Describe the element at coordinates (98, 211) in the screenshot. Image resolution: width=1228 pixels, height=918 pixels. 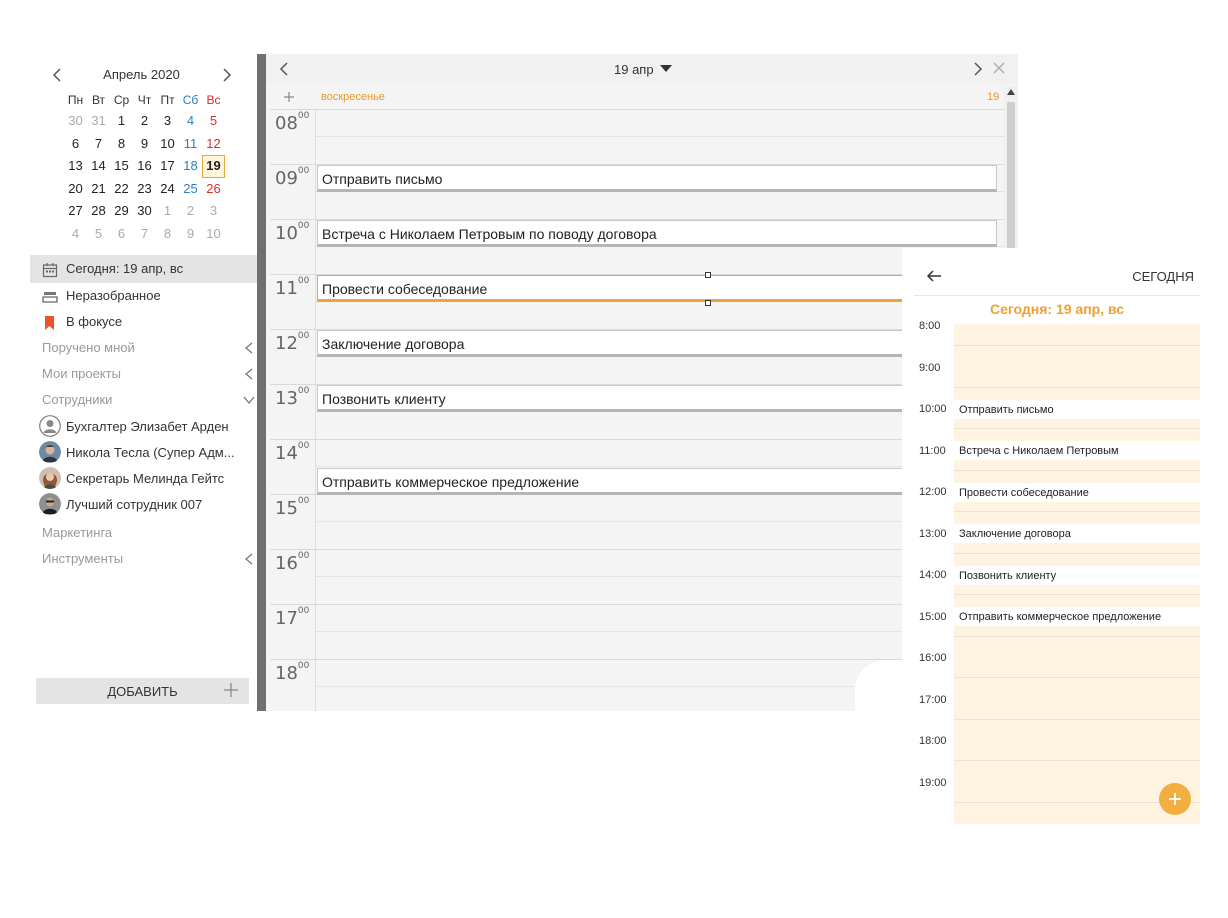
I see `calendar-day: 28` at that location.